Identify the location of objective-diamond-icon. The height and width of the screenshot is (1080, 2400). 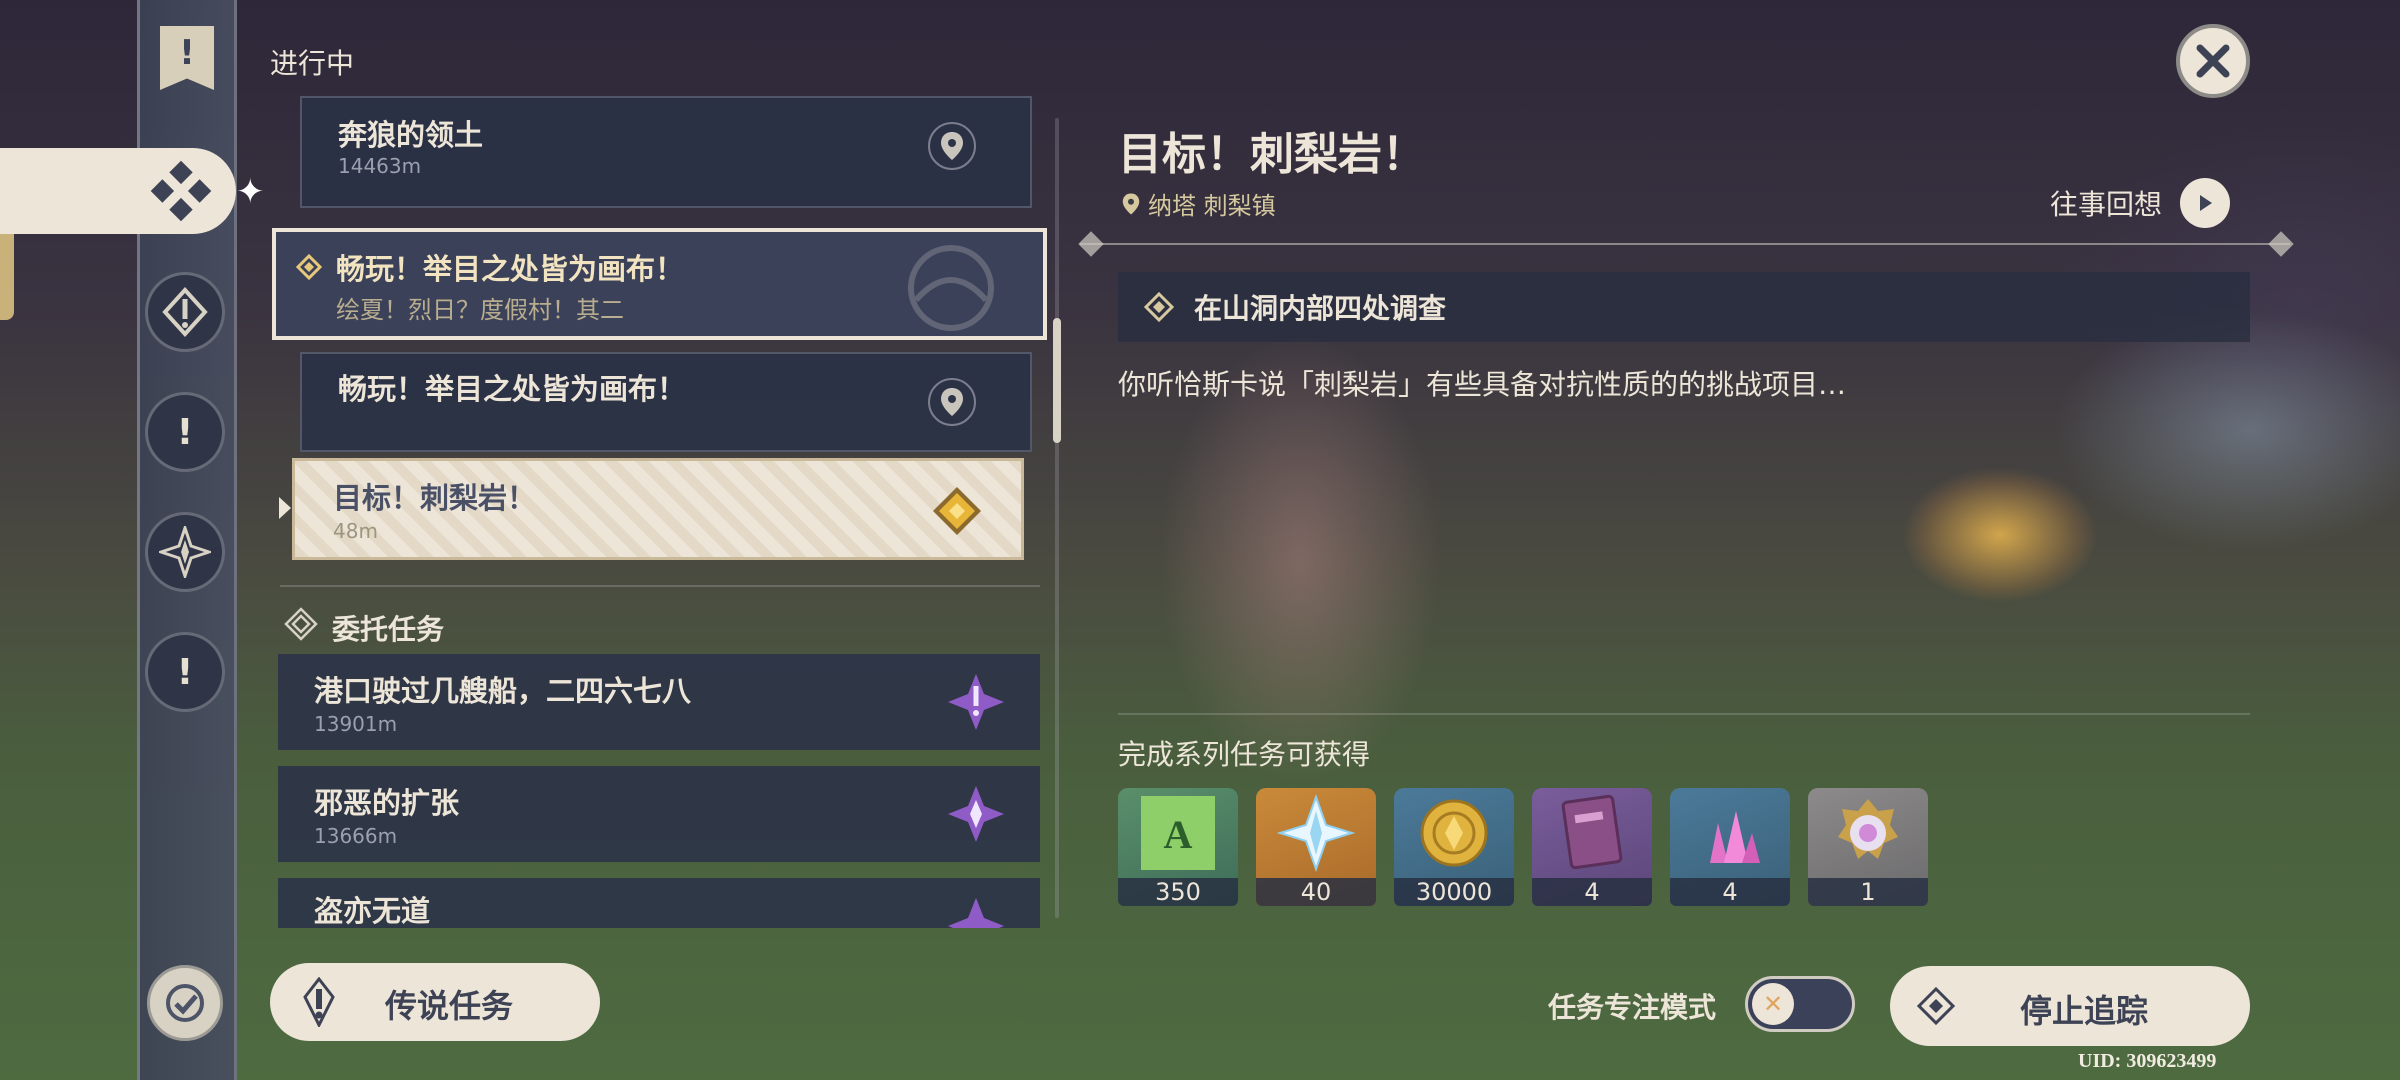
(1159, 307).